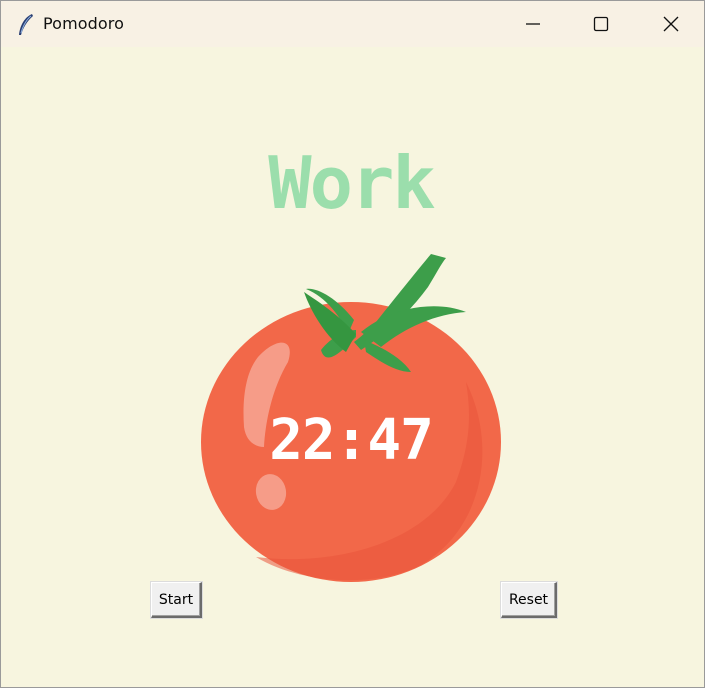 The height and width of the screenshot is (688, 705). I want to click on start-button: Start, so click(176, 600).